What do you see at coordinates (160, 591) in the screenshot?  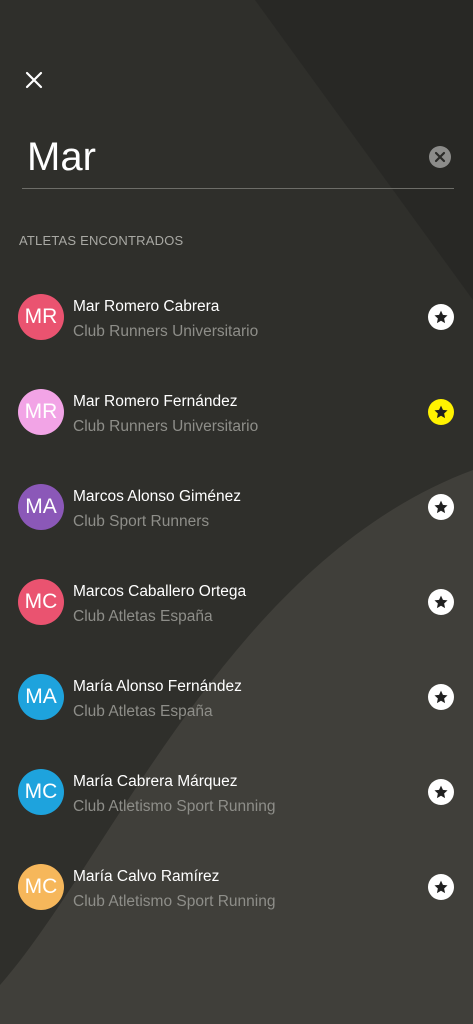 I see `athlete-name: Marcos Caballero Ortega` at bounding box center [160, 591].